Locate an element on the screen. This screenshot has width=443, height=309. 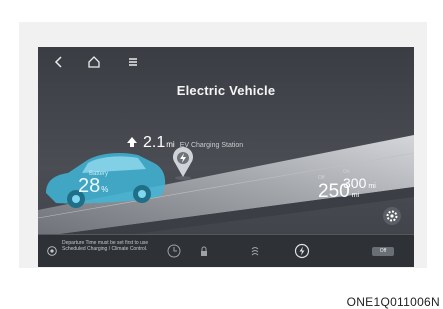
menu-icon is located at coordinates (133, 62).